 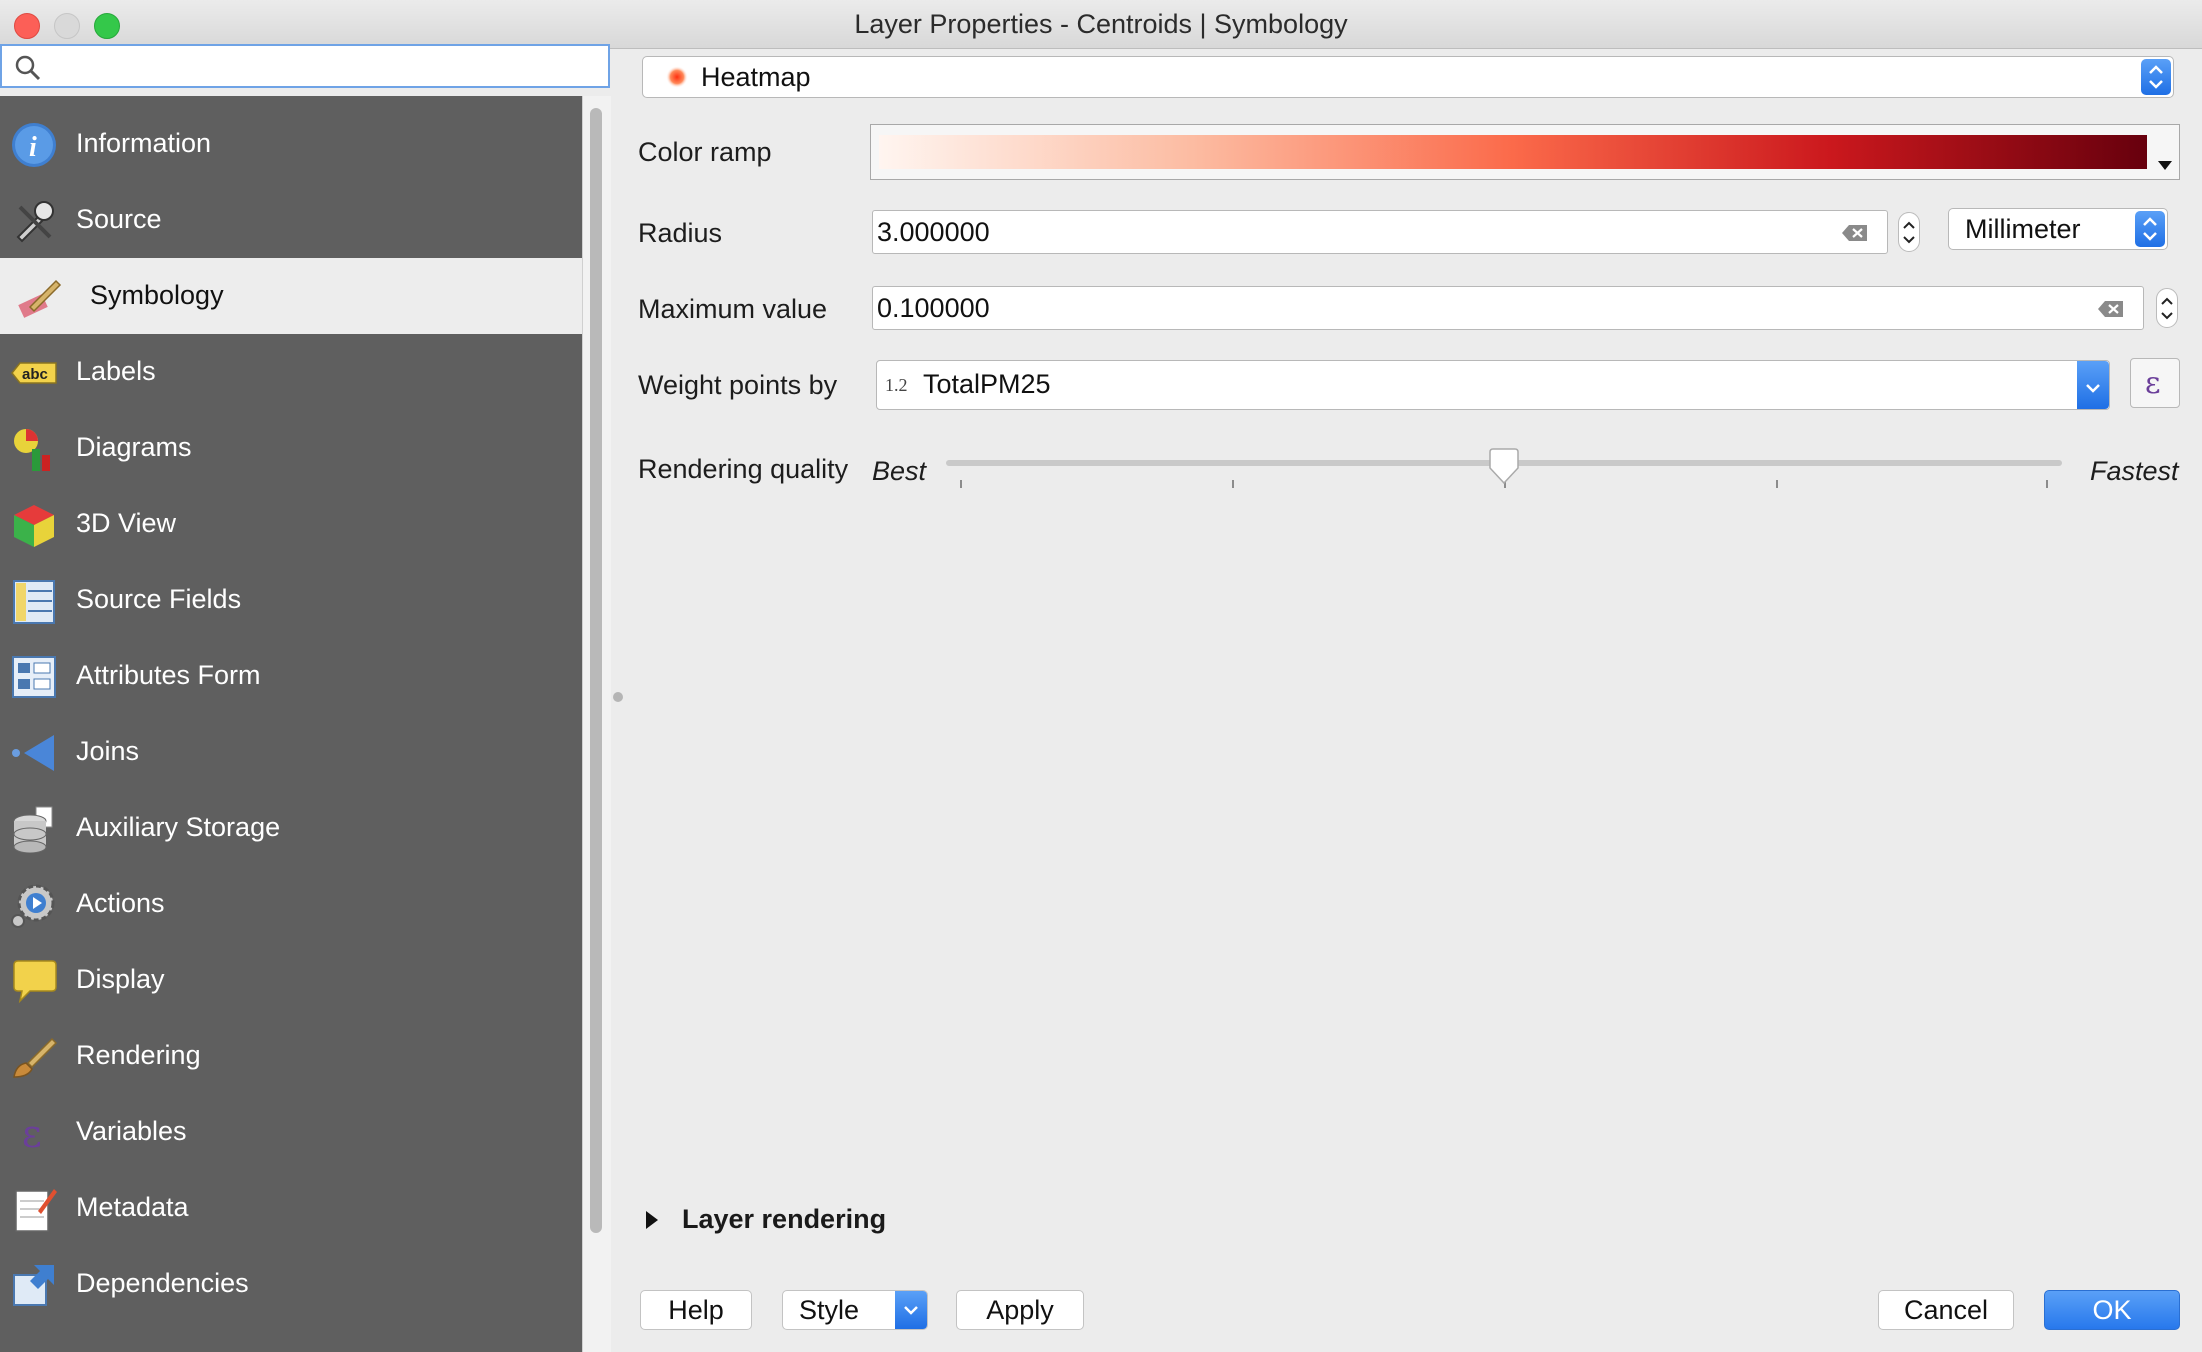 I want to click on sidebar-item-label: Attributes Form, so click(x=168, y=675).